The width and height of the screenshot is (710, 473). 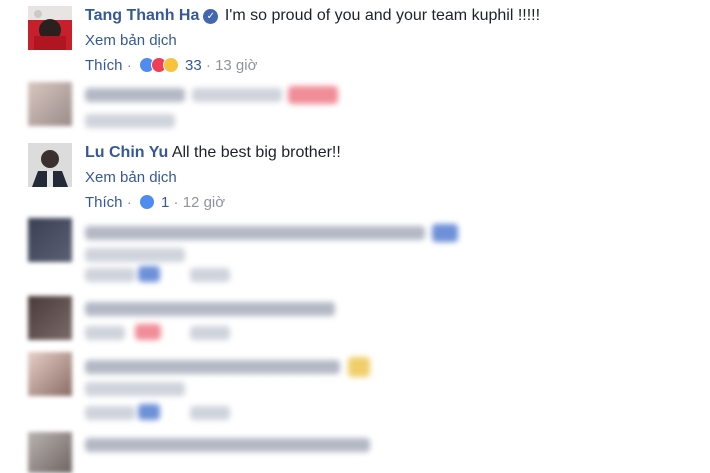 I want to click on comment-author: Lu Chin Yu, so click(x=126, y=152).